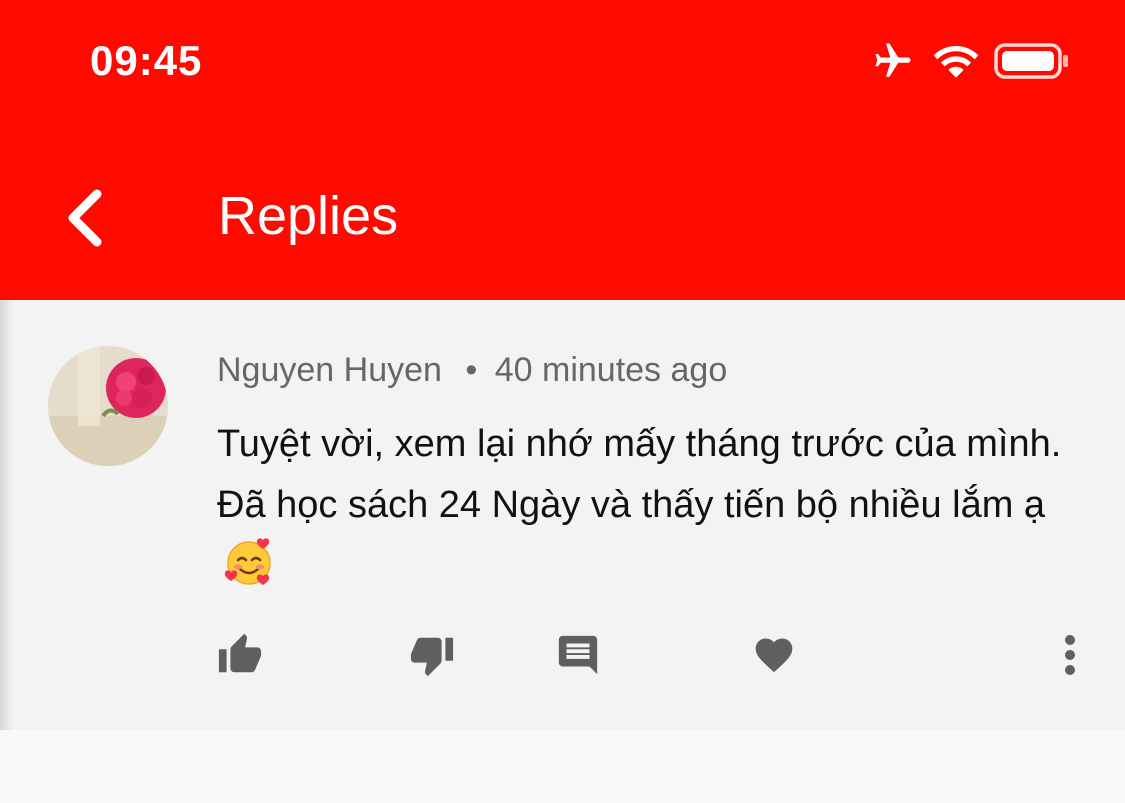  Describe the element at coordinates (329, 370) in the screenshot. I see `comment-author: Nguyen Huyen` at that location.